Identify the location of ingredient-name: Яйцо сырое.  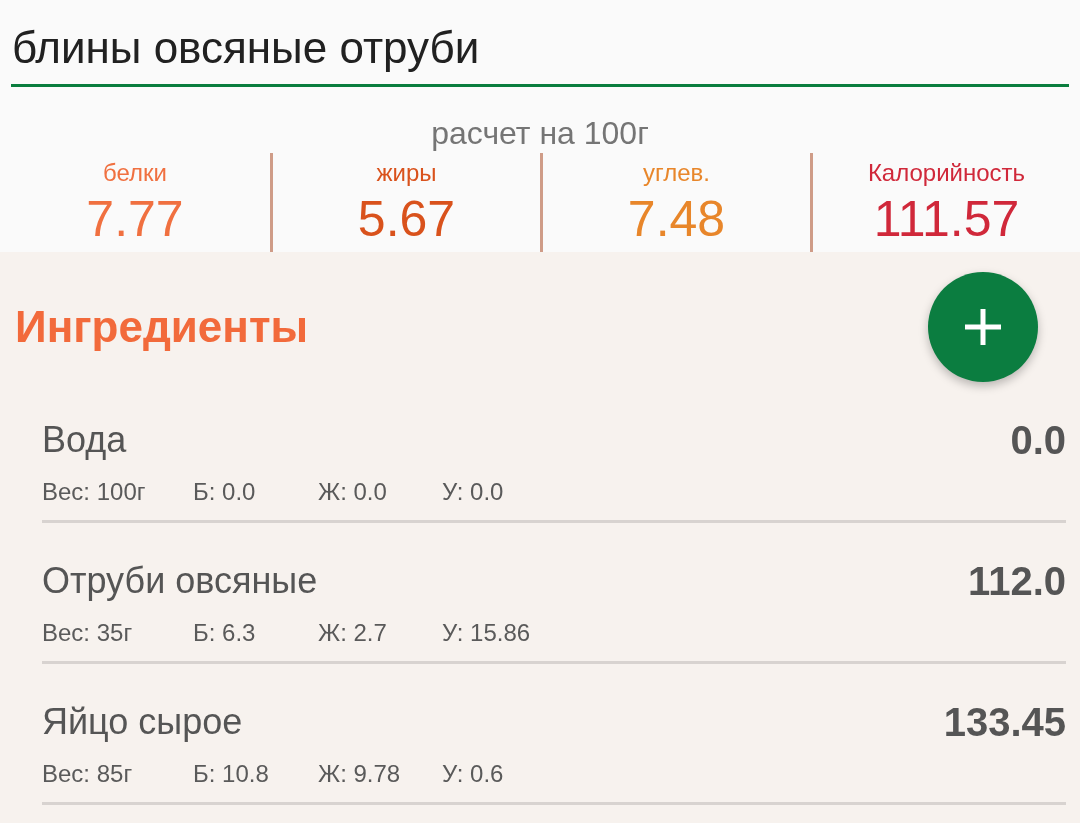
(142, 722).